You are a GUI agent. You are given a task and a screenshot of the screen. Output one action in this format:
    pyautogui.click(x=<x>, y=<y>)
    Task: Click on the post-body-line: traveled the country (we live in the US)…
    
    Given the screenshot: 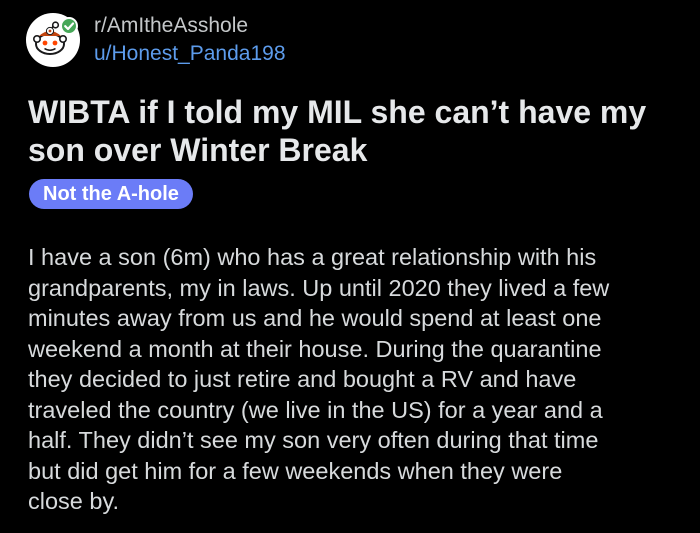 What is the action you would take?
    pyautogui.click(x=315, y=409)
    